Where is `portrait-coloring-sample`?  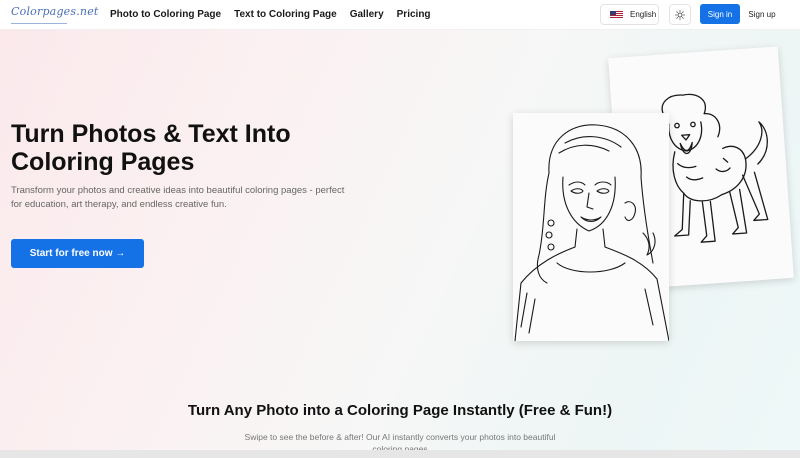
portrait-coloring-sample is located at coordinates (591, 227).